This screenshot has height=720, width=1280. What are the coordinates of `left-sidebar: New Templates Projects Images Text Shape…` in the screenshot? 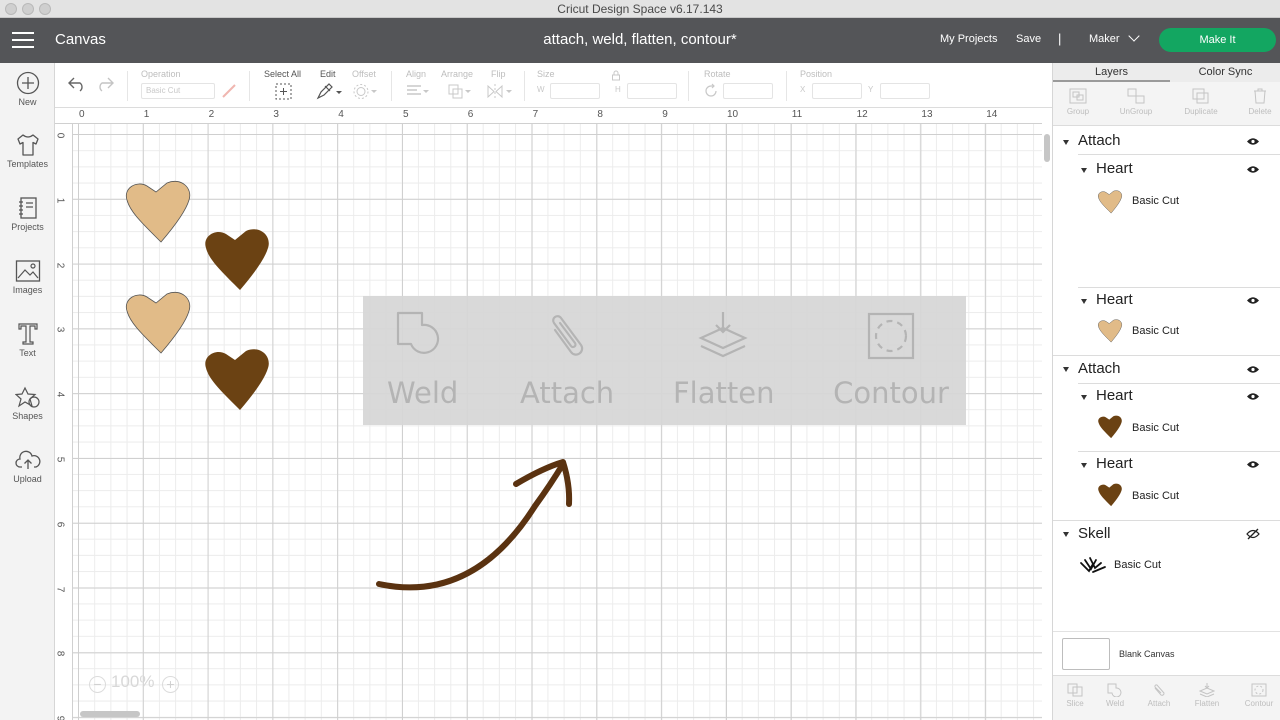 It's located at (27, 391).